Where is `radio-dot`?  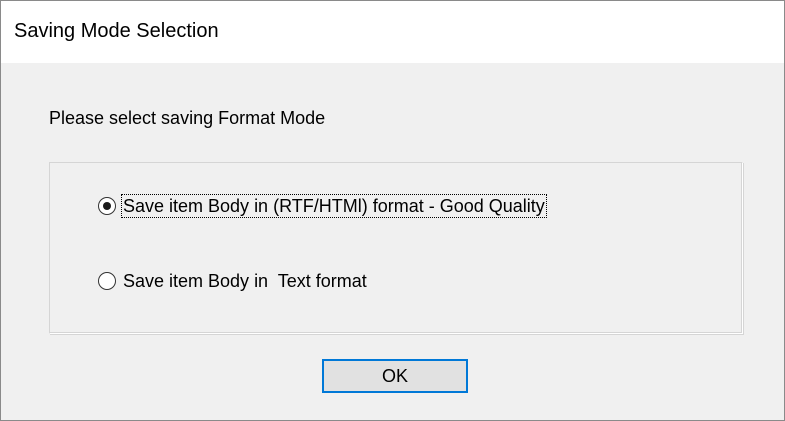
radio-dot is located at coordinates (107, 206).